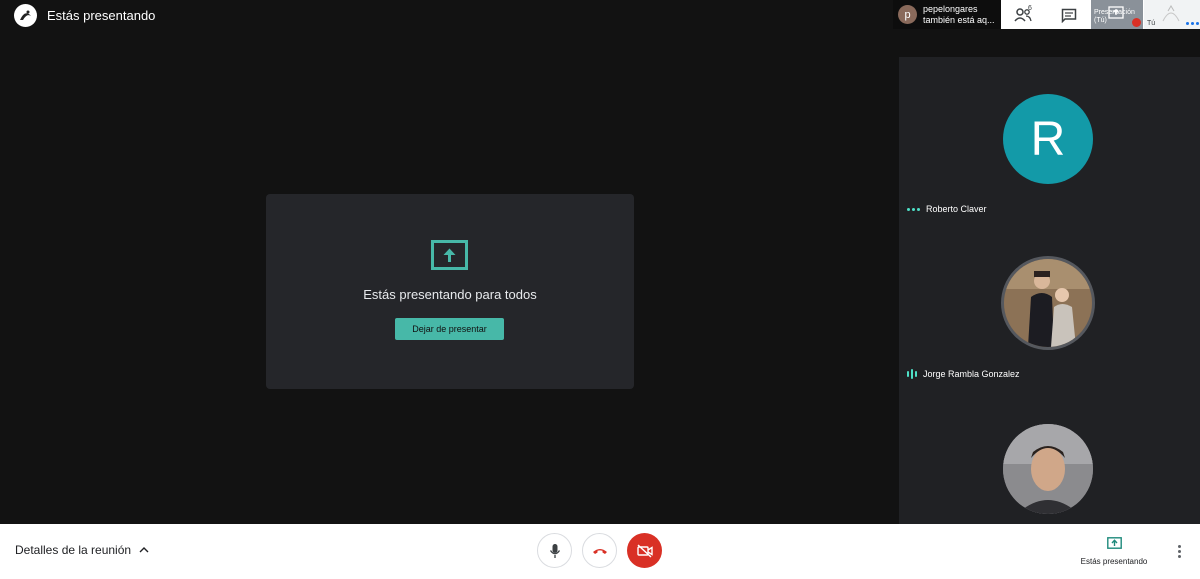  I want to click on camera-off-button, so click(644, 550).